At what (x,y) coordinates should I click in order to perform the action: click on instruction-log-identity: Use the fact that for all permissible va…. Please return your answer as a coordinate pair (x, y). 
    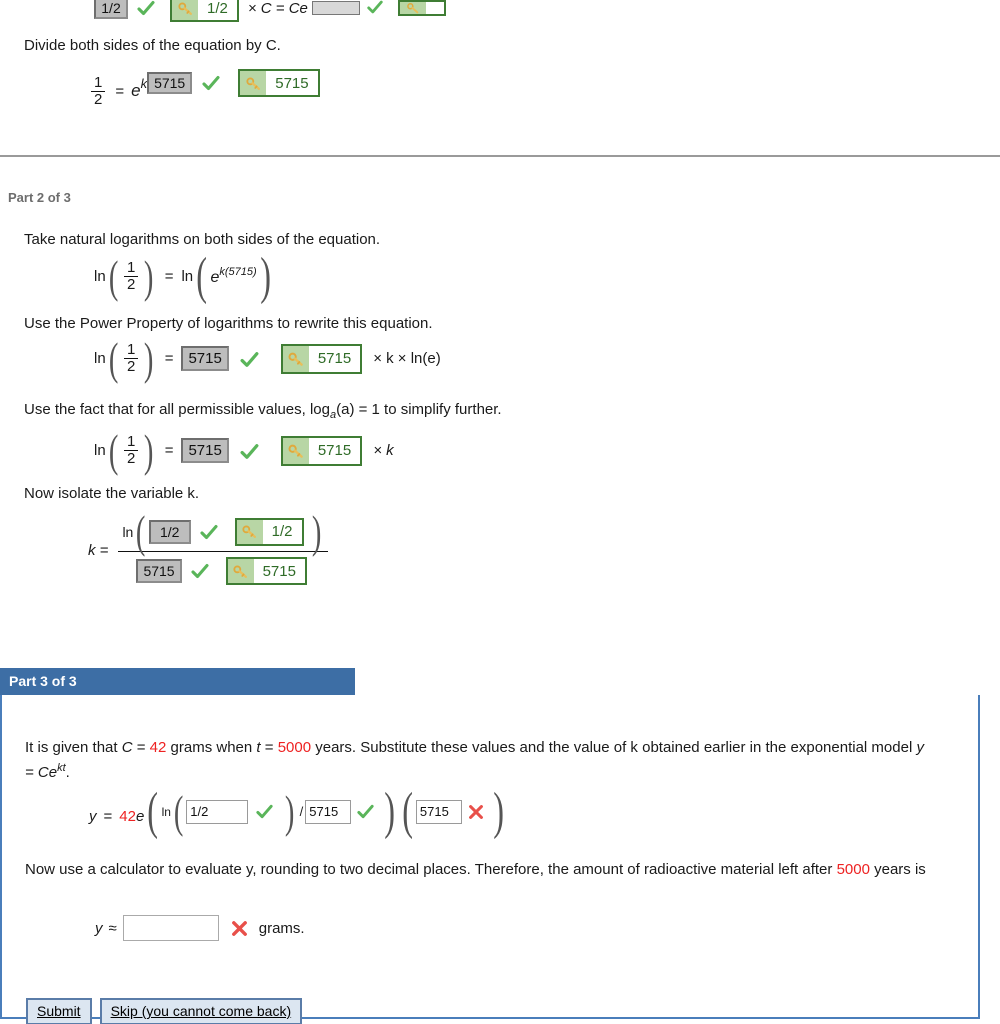
    Looking at the image, I should click on (263, 412).